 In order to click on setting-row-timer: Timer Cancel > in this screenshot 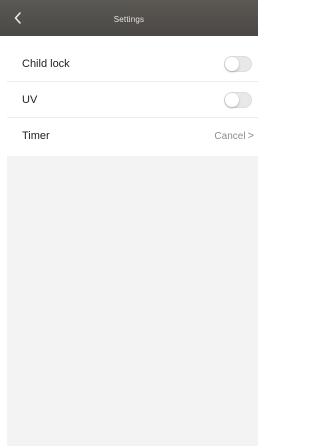, I will do `click(132, 136)`.